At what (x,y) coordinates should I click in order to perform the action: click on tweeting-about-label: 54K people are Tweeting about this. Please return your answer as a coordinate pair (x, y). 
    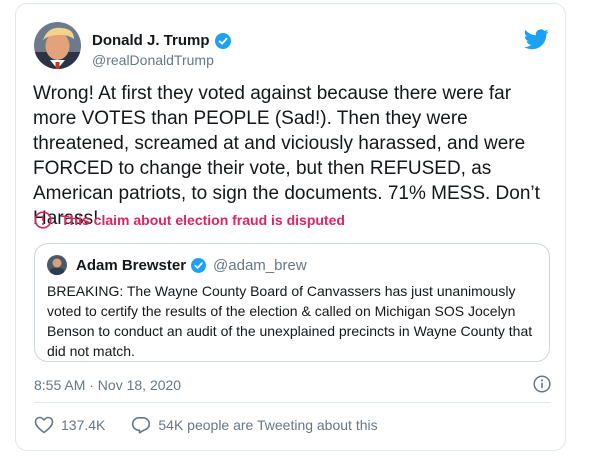
    Looking at the image, I should click on (267, 425).